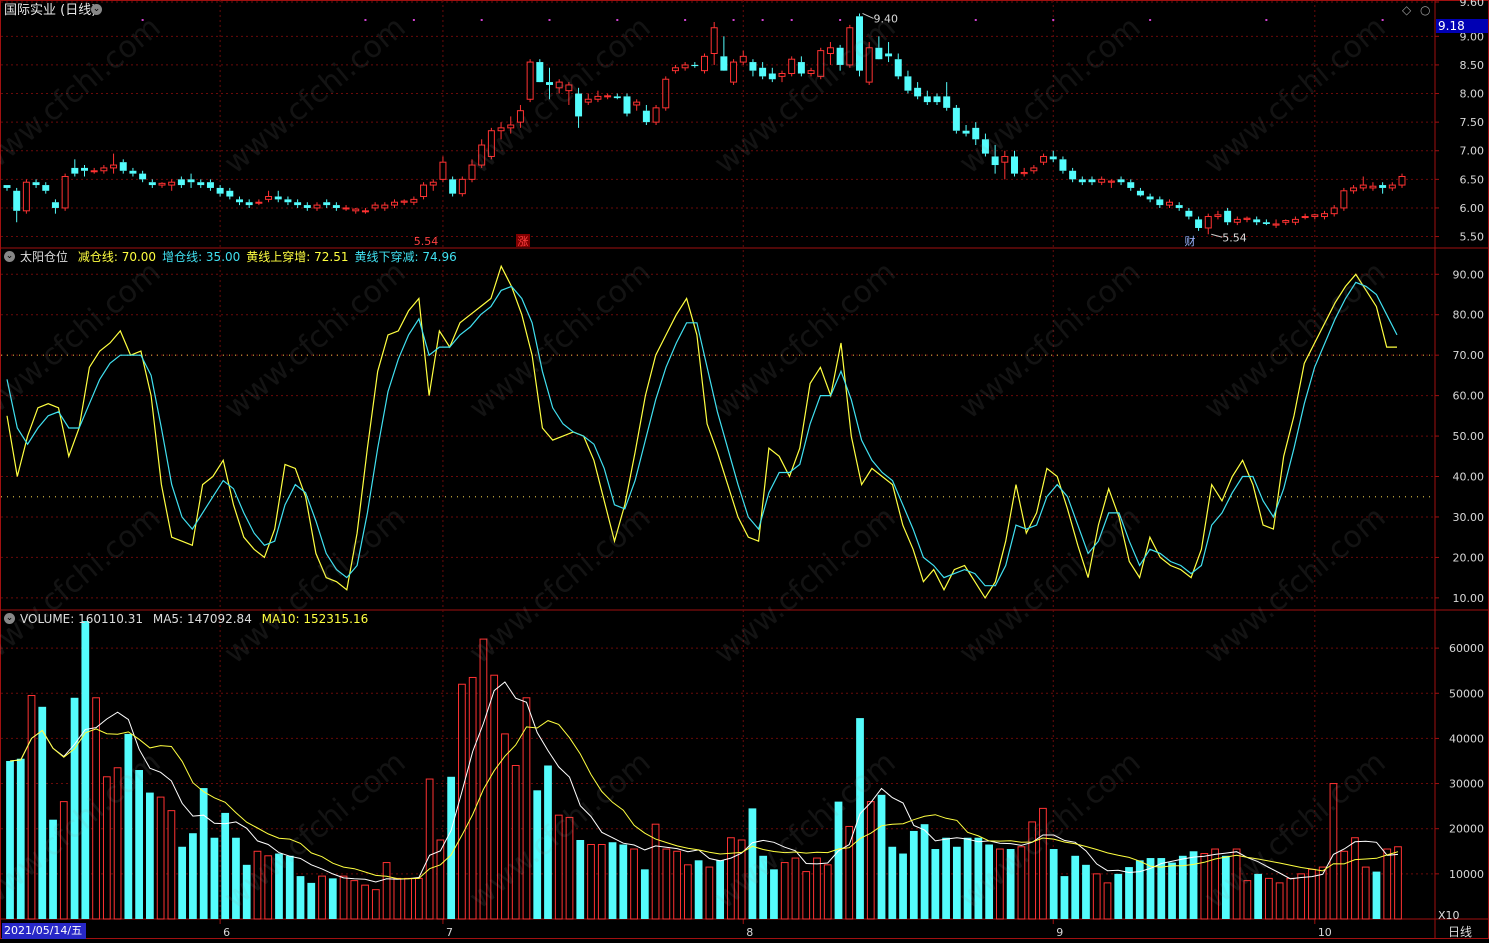  I want to click on title-chevron-down-icon: ⌄, so click(96, 9).